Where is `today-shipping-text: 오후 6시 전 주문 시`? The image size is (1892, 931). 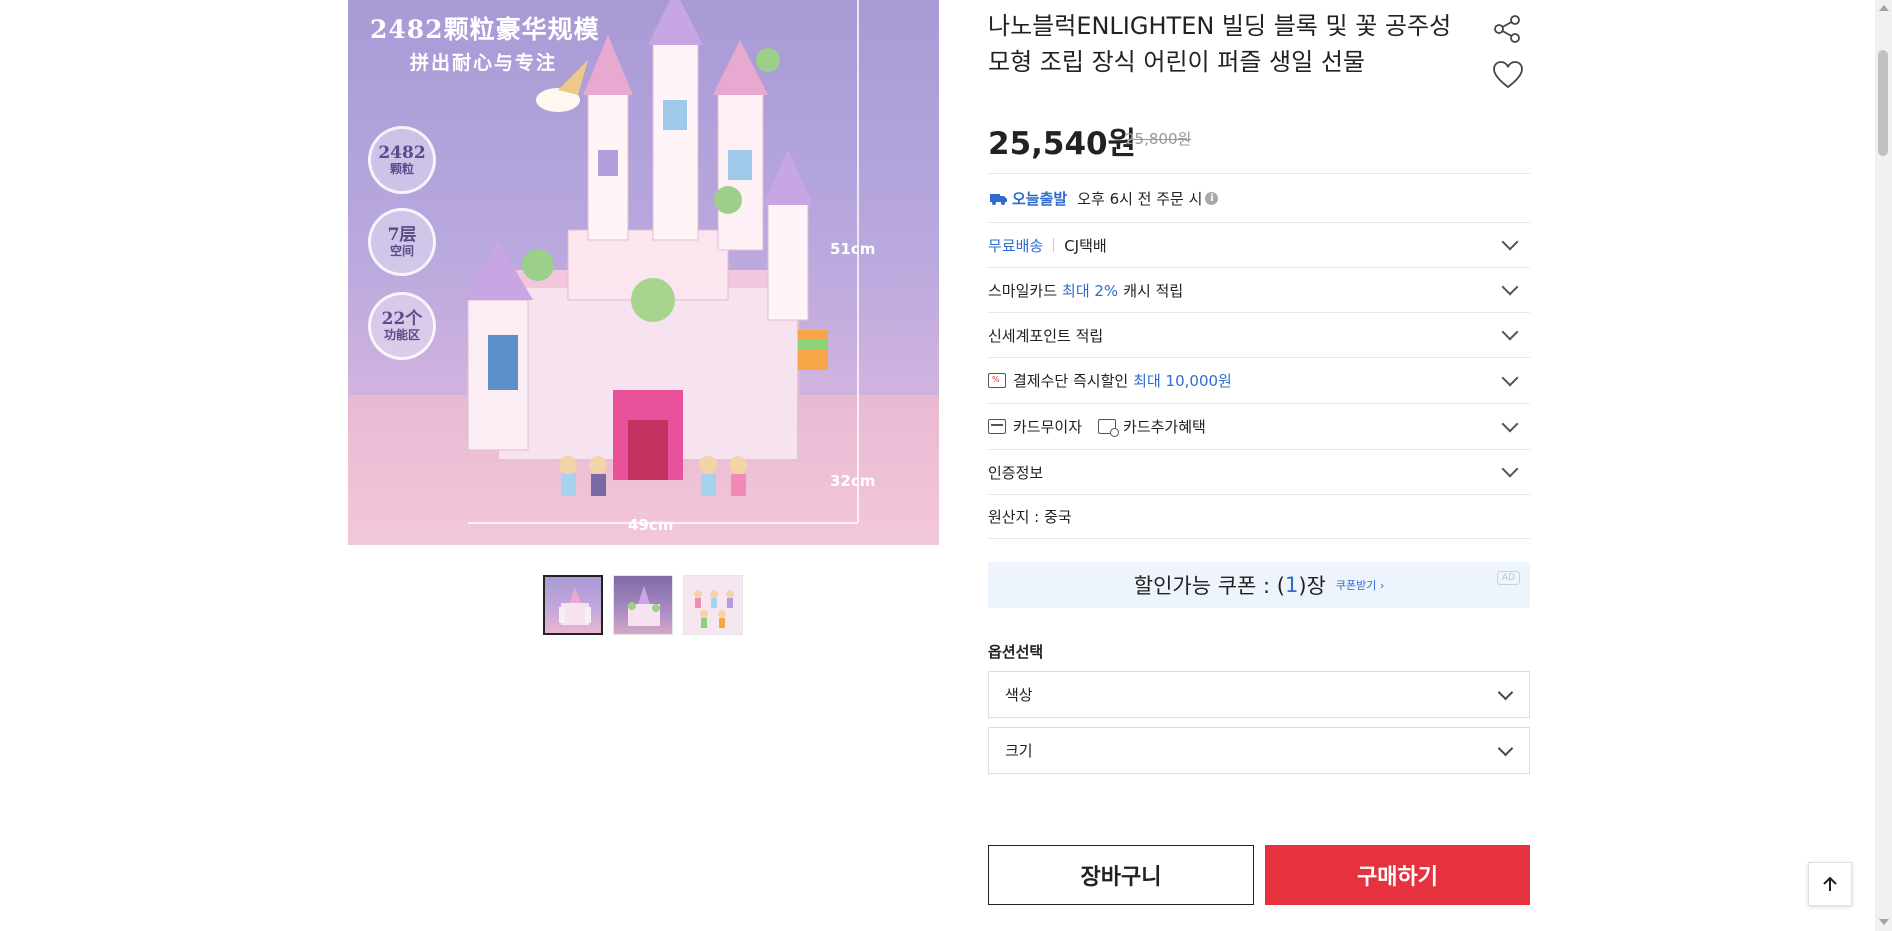
today-shipping-text: 오후 6시 전 주문 시 is located at coordinates (1140, 198).